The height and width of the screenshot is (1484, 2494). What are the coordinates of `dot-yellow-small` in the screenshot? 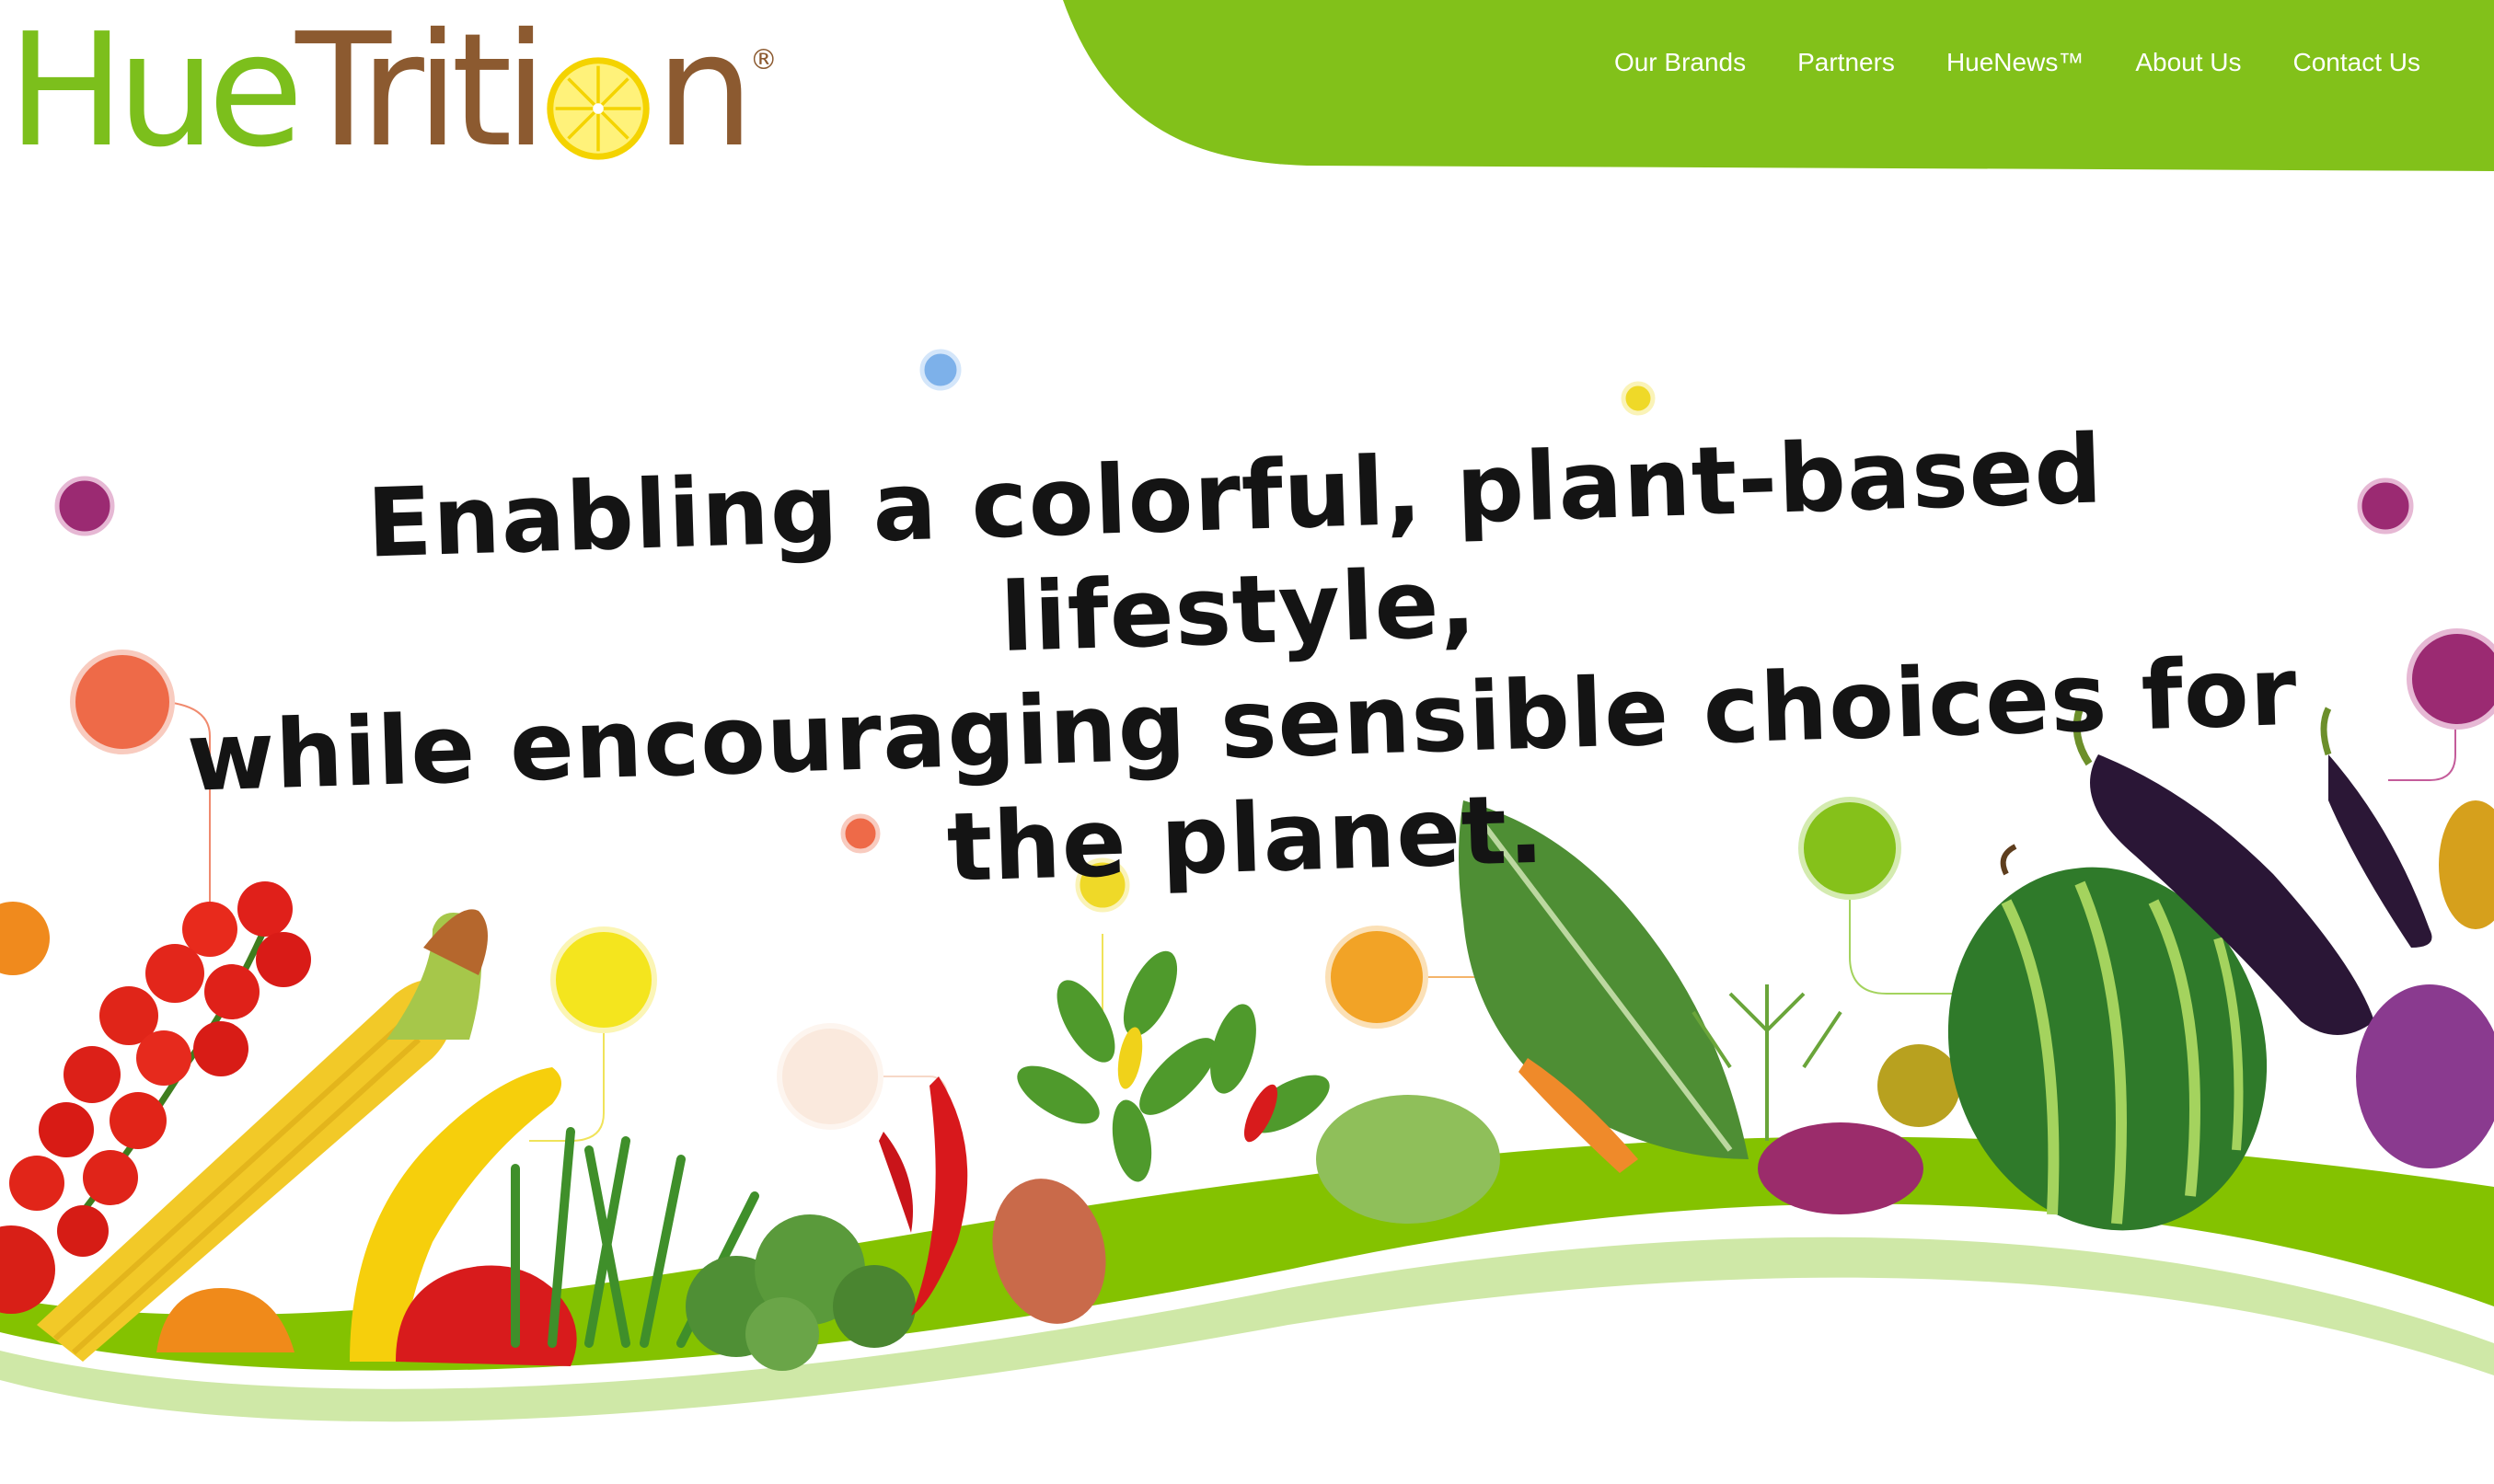 It's located at (1638, 398).